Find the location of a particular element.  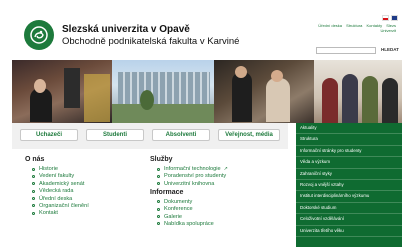

search-button: HLEDAT is located at coordinates (390, 49).